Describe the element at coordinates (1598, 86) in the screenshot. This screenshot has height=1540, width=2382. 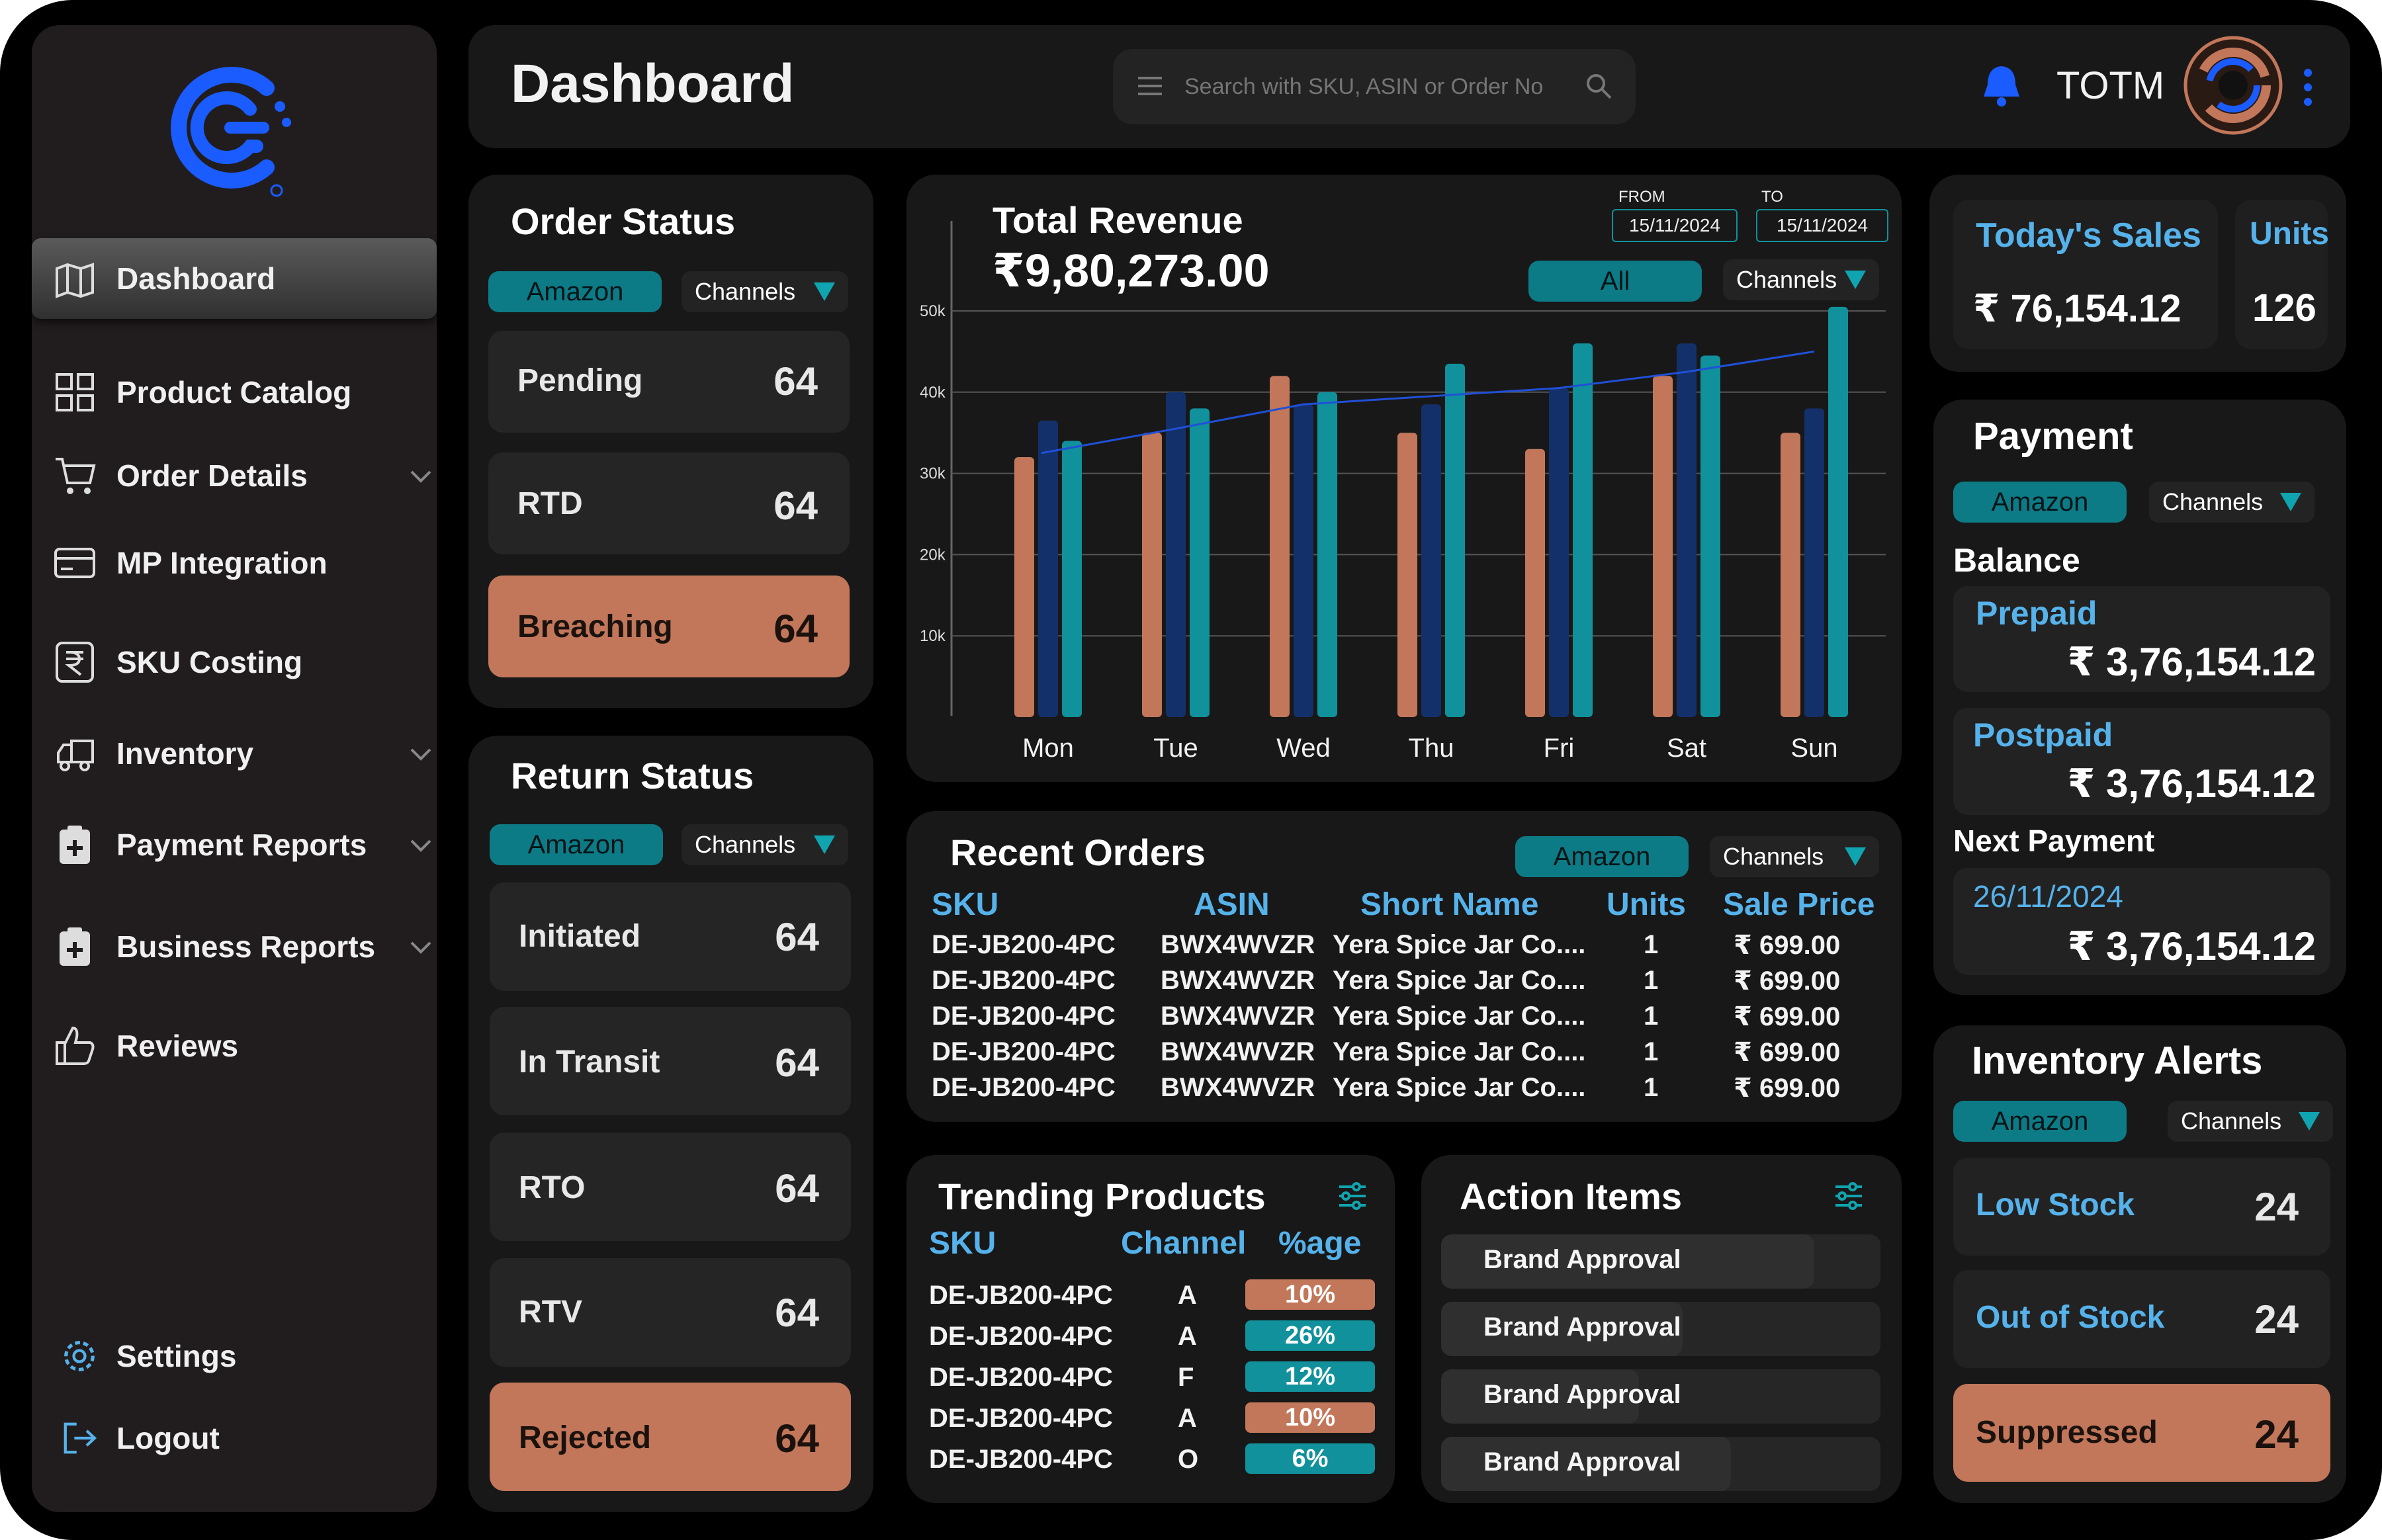
I see `search-icon` at that location.